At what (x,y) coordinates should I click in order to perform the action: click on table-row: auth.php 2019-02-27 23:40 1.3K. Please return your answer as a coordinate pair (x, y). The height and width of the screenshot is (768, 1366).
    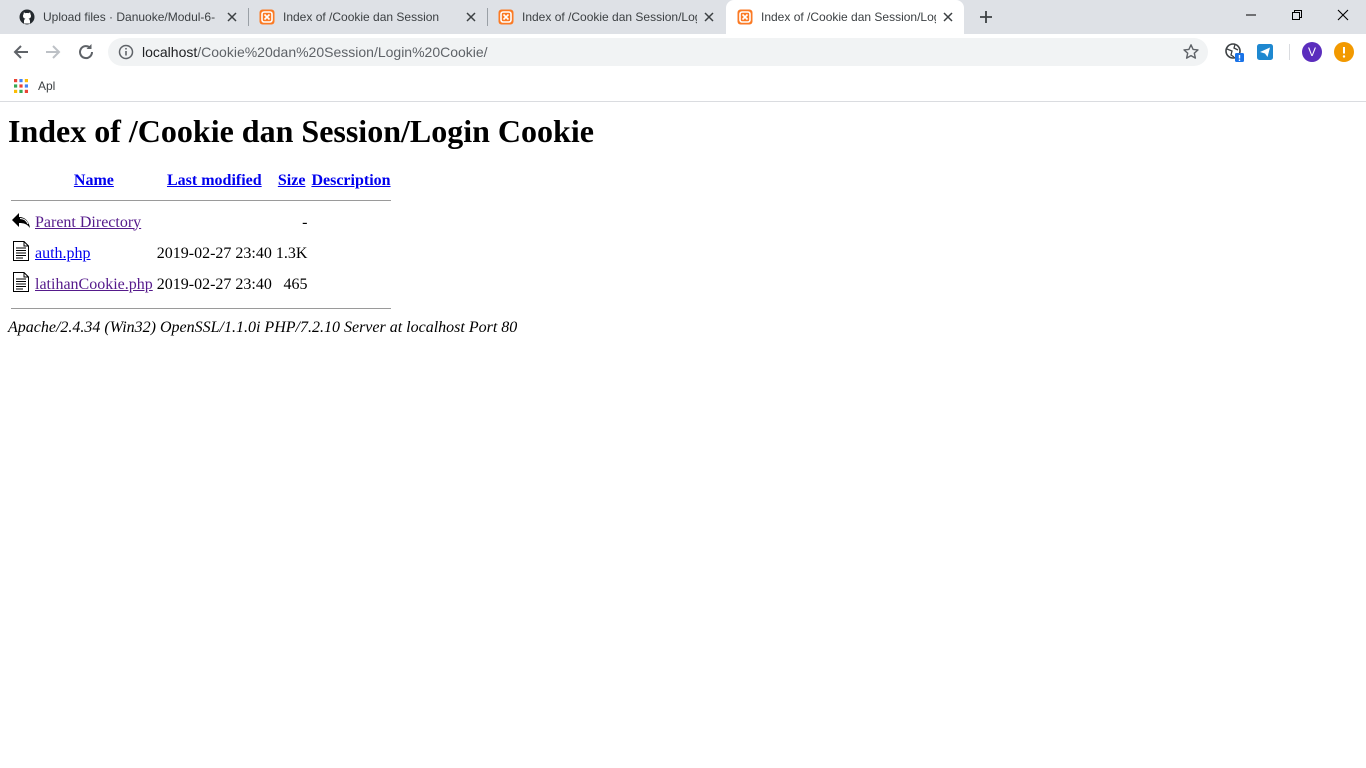
    Looking at the image, I should click on (201, 253).